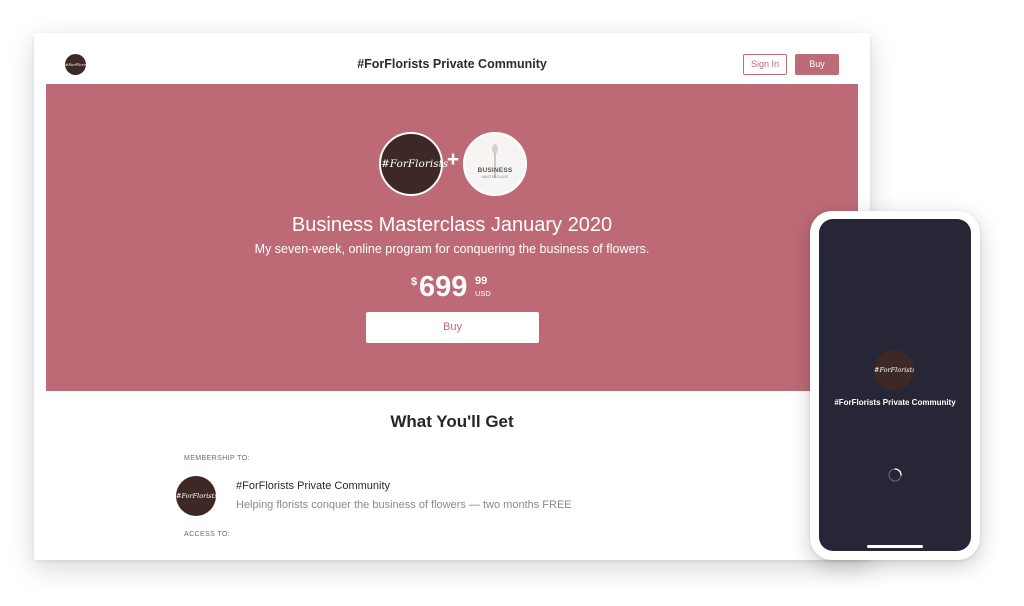  Describe the element at coordinates (452, 225) in the screenshot. I see `product-title: Business Masterclass January 2020` at that location.